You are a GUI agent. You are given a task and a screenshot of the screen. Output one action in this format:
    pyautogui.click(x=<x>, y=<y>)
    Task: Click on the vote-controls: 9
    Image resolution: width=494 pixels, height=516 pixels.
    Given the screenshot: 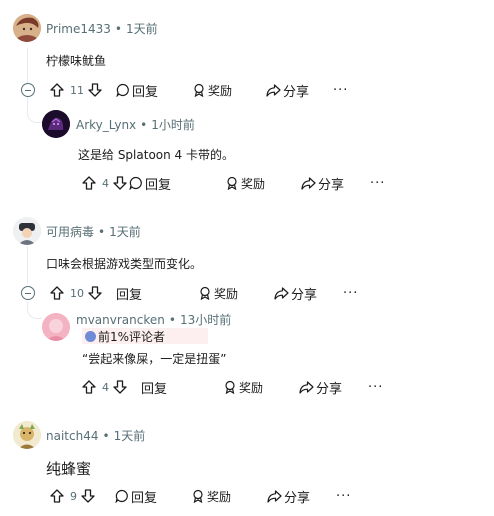 What is the action you would take?
    pyautogui.click(x=72, y=496)
    